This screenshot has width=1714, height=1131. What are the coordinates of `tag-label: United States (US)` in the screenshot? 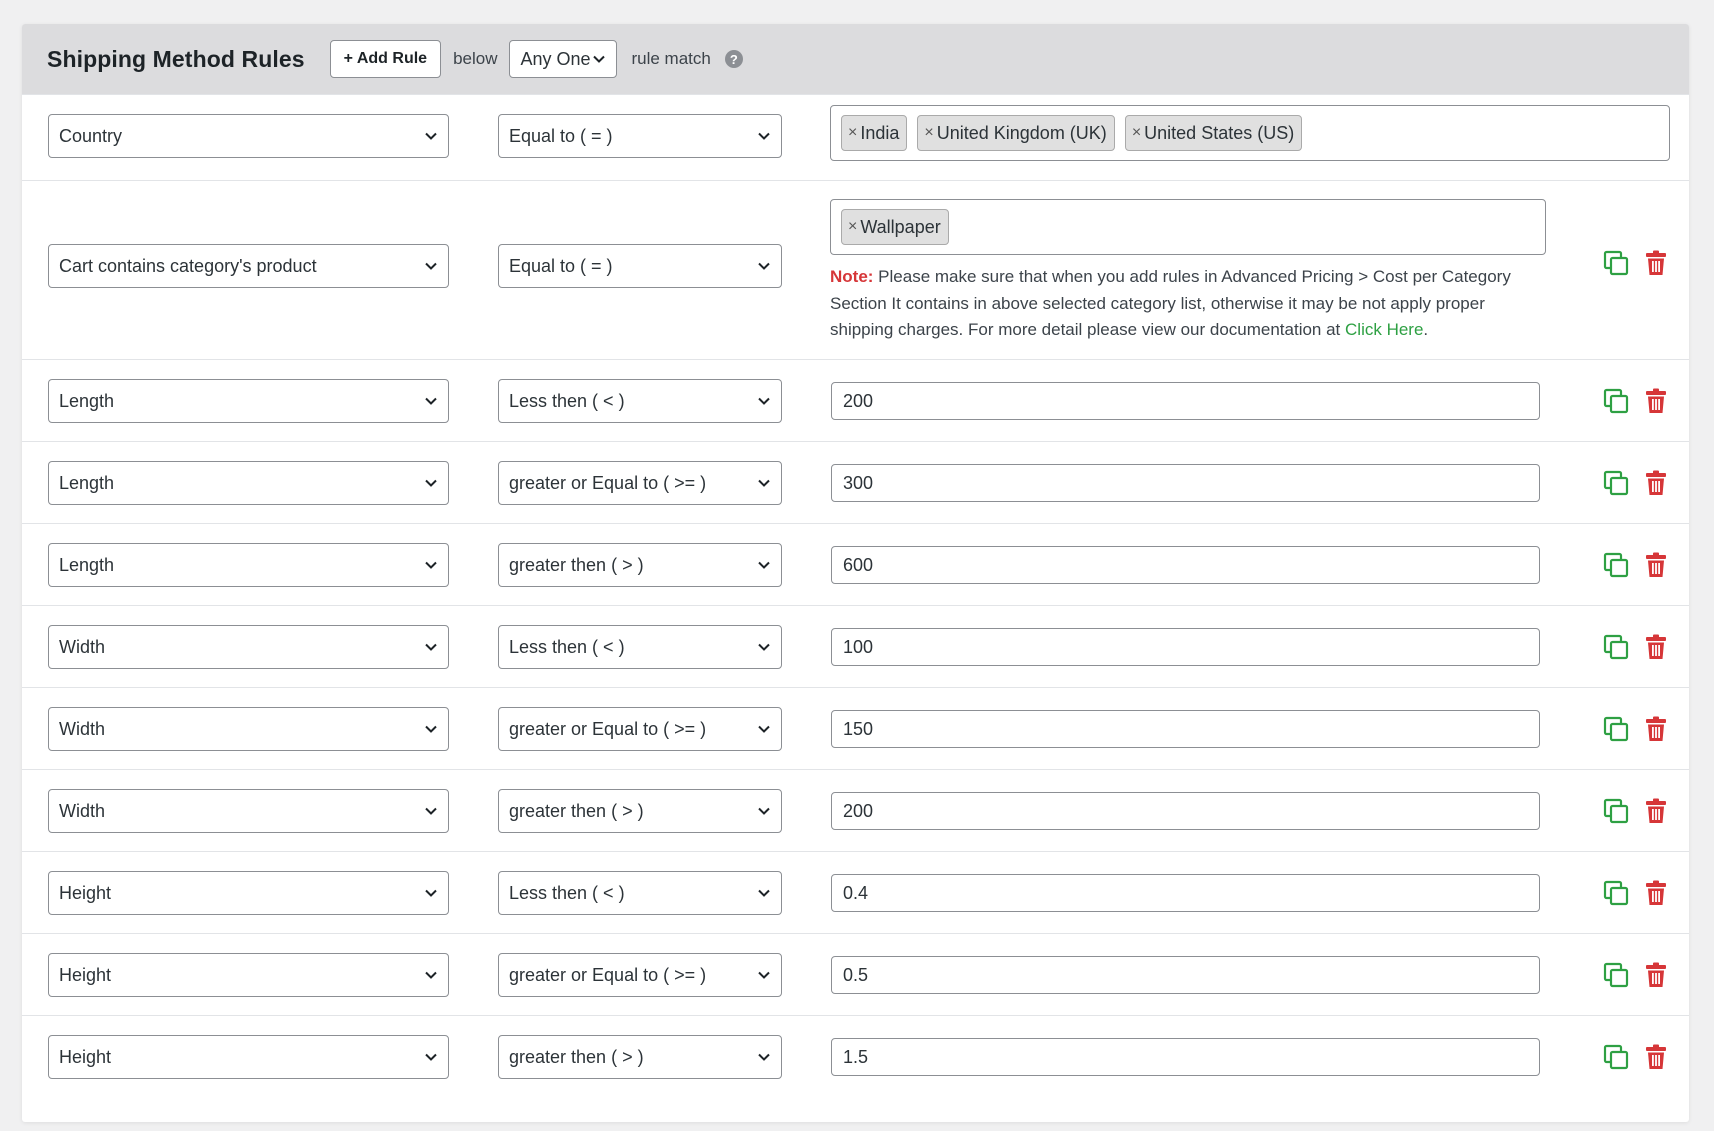 It's located at (1219, 132).